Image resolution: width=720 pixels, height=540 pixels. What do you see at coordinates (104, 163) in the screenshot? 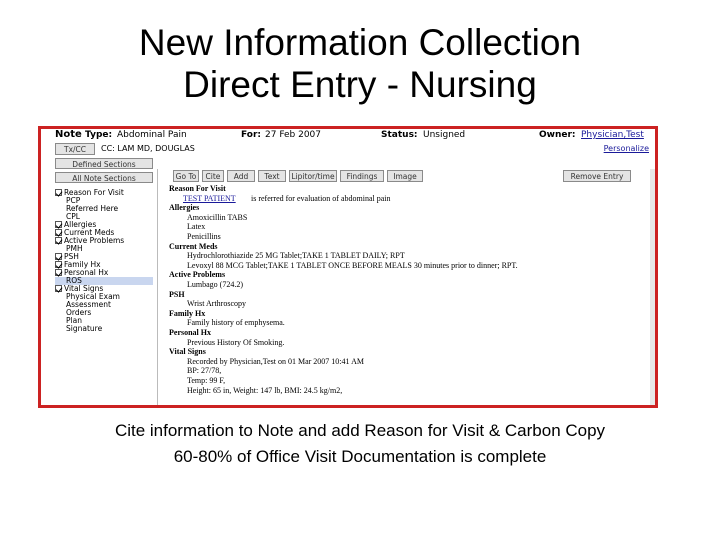
I see `defined-sections-button: Defined Sections` at bounding box center [104, 163].